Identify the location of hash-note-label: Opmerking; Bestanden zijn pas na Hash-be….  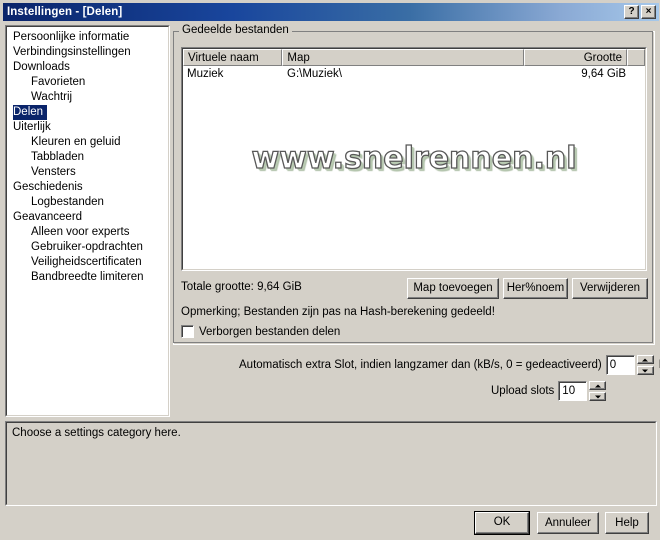
(338, 312).